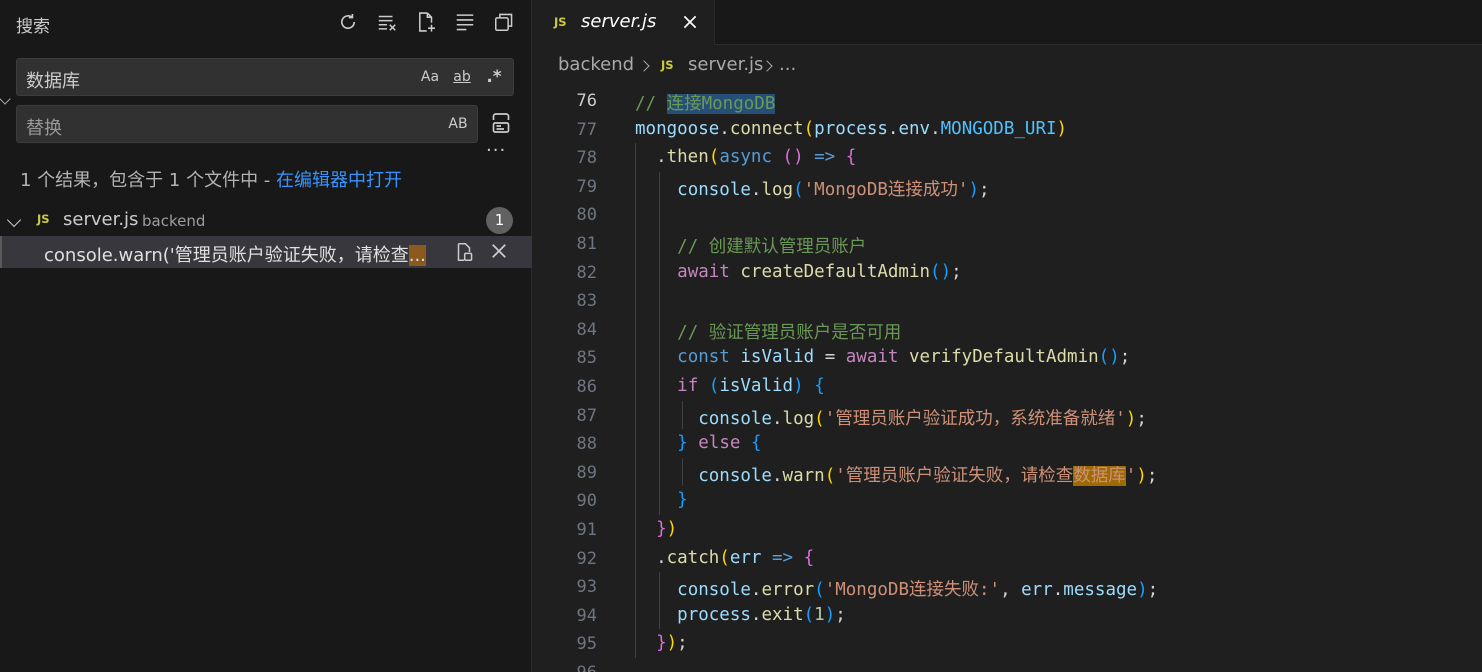 This screenshot has height=672, width=1482. I want to click on code-token: 1, so click(819, 614).